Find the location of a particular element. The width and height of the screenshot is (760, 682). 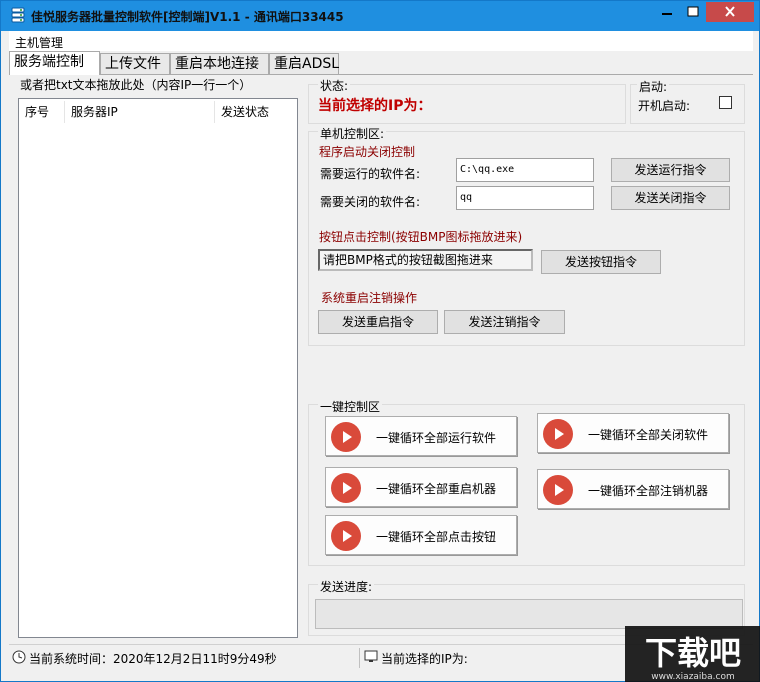

click-all-label: 一键循环全部点击按钮 is located at coordinates (436, 537).